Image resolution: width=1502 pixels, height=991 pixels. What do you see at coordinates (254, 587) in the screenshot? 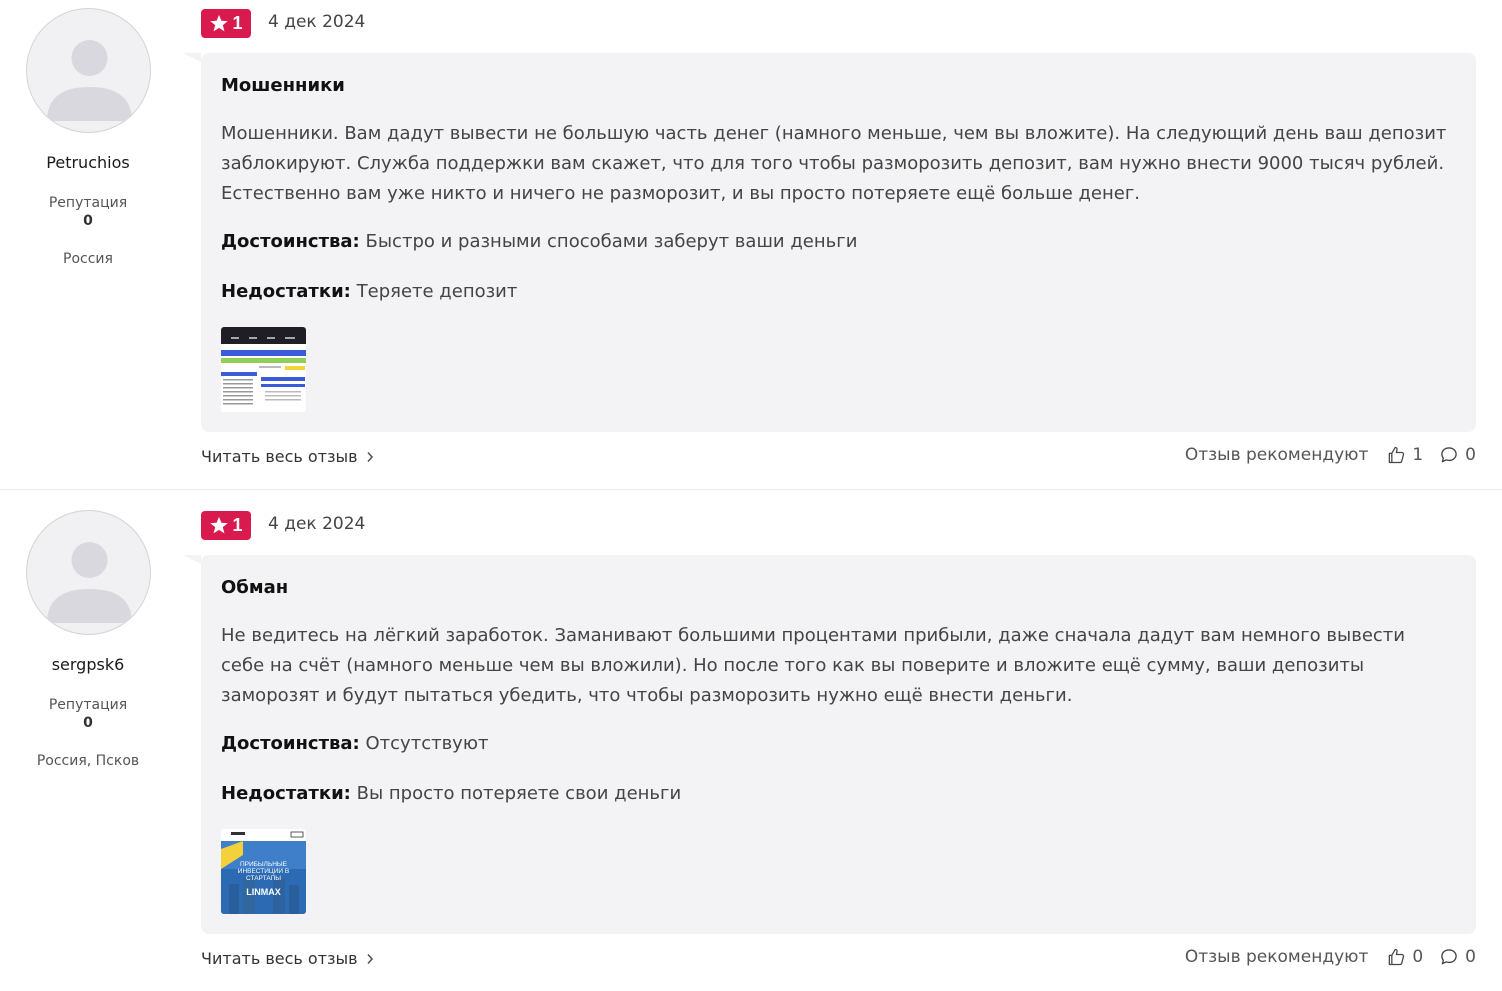
I see `review-title: Обман` at bounding box center [254, 587].